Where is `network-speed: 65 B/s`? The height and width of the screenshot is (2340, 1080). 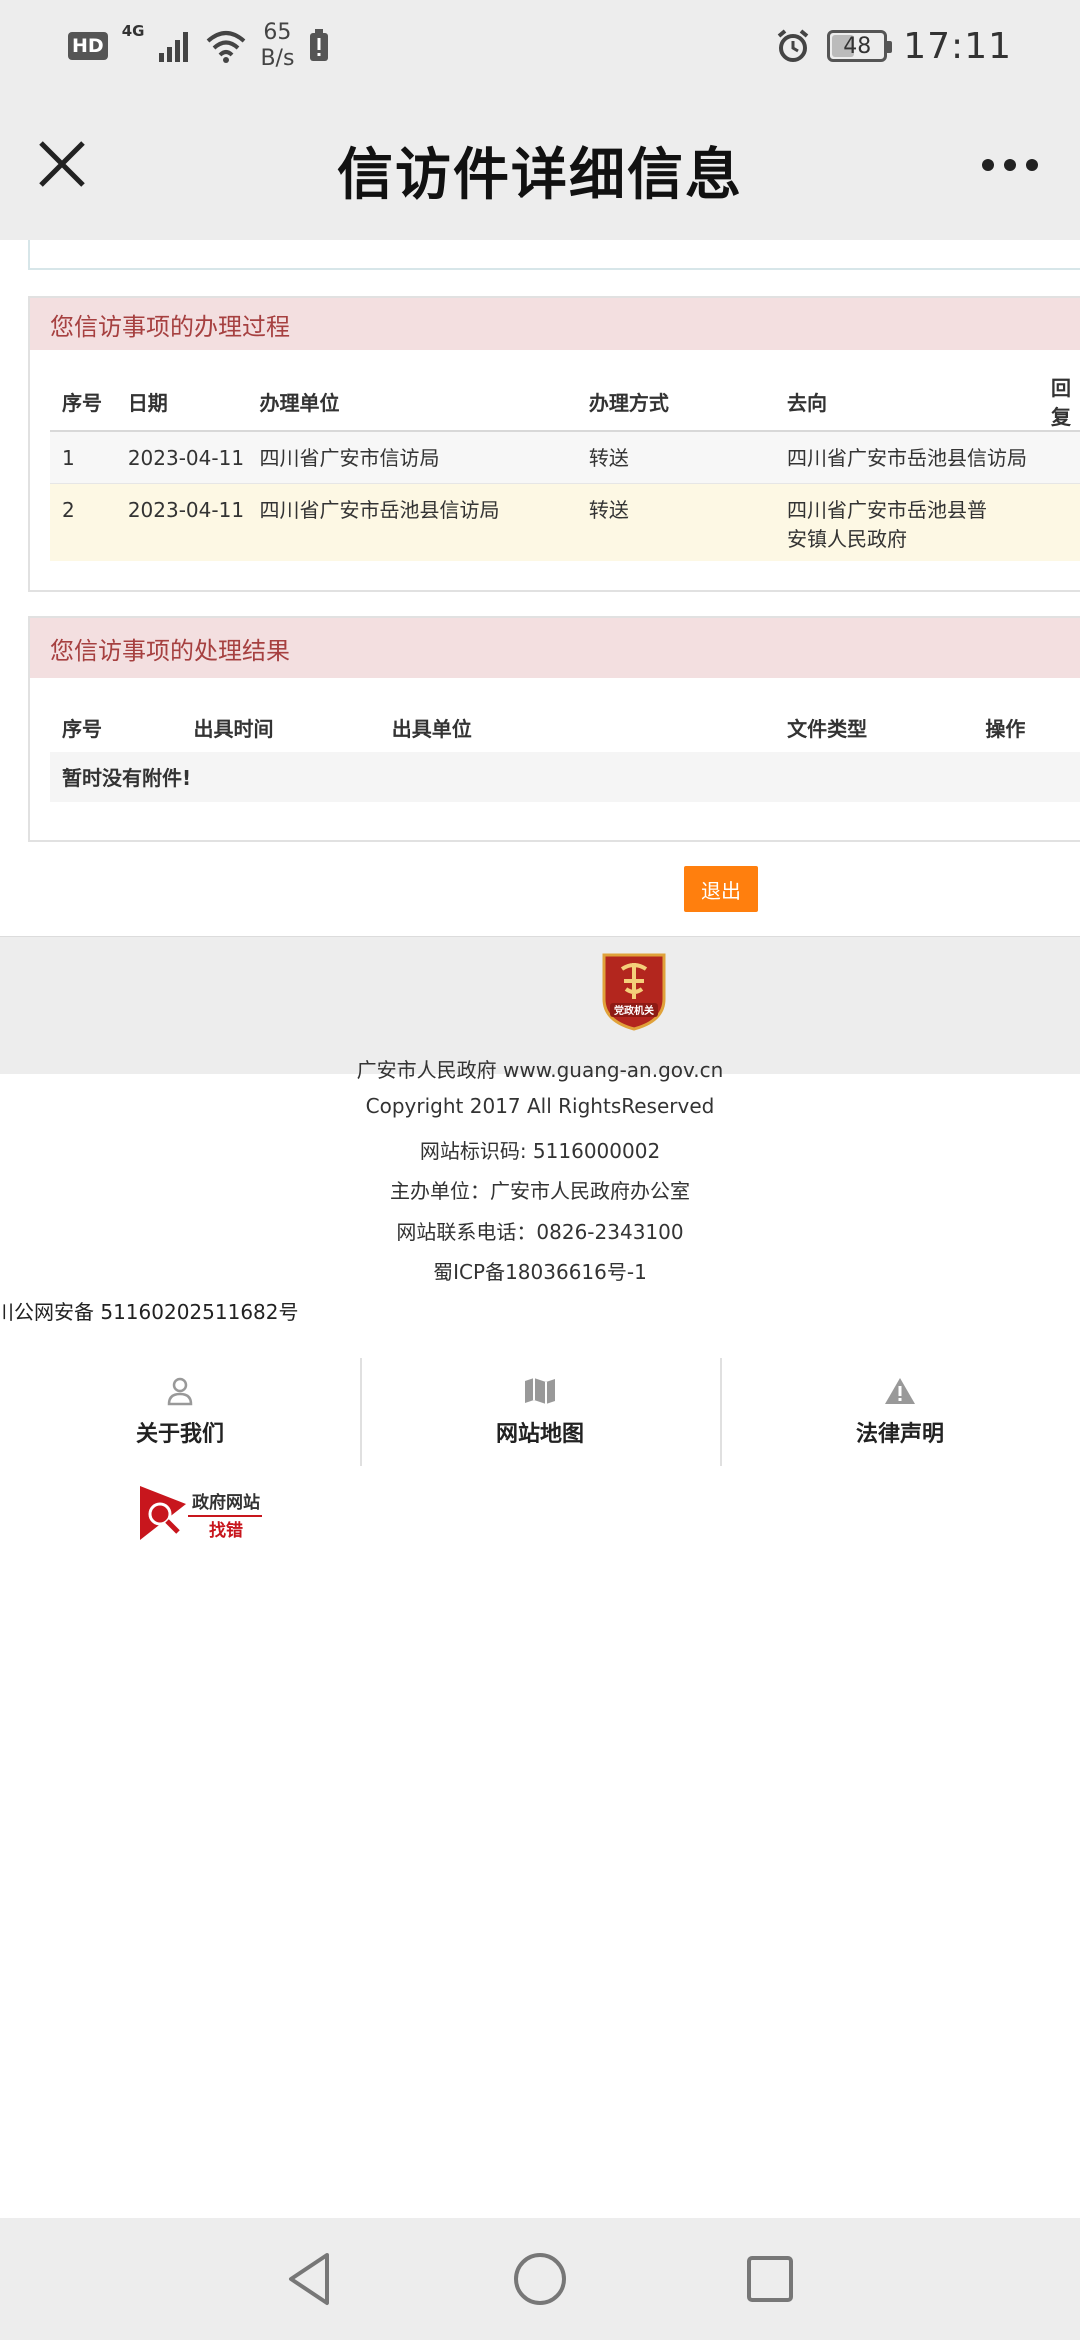 network-speed: 65 B/s is located at coordinates (277, 46).